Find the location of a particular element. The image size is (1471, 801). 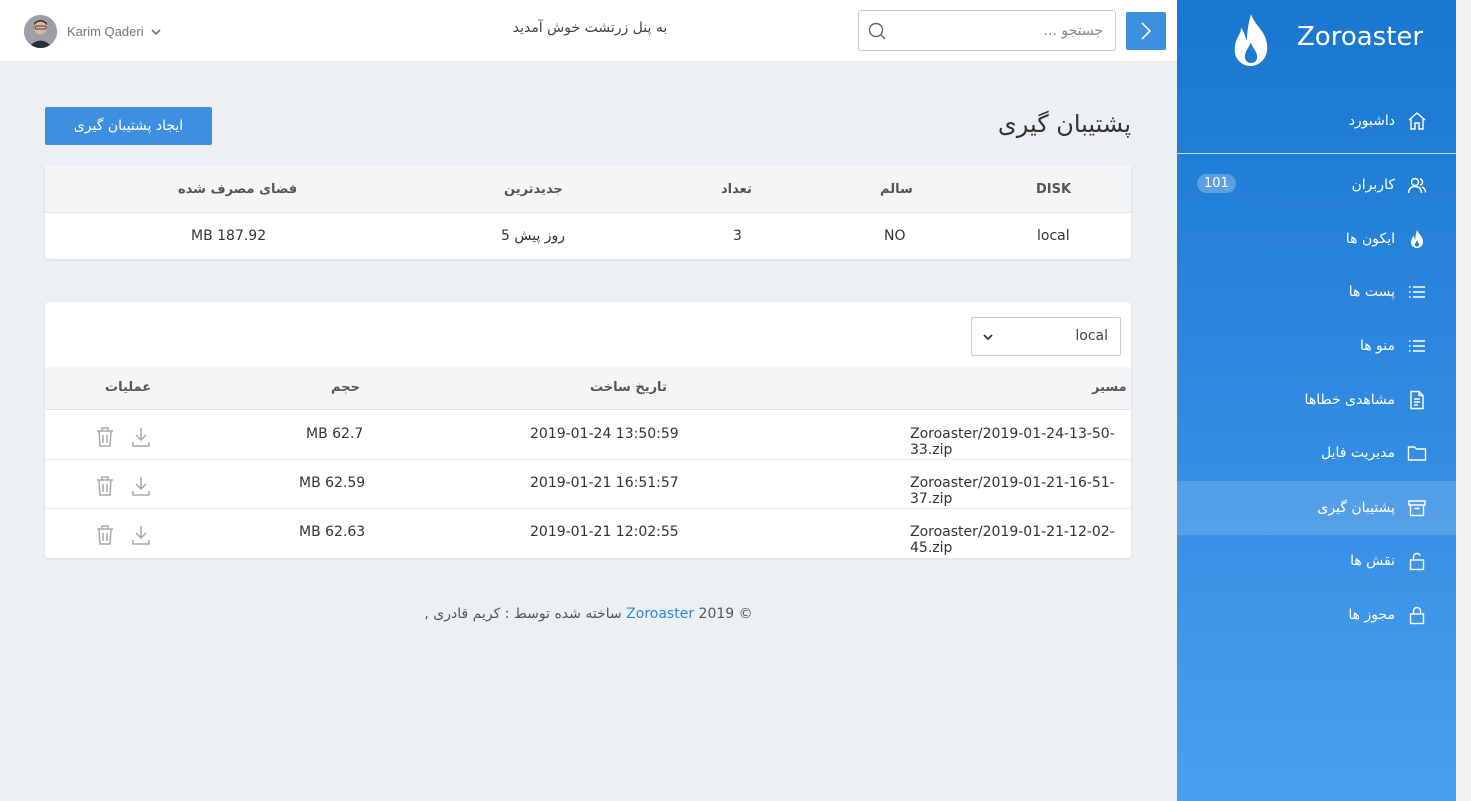

cell-path: Zoroaster/2019-01-21-12-02-45.zip is located at coordinates (1012, 540).